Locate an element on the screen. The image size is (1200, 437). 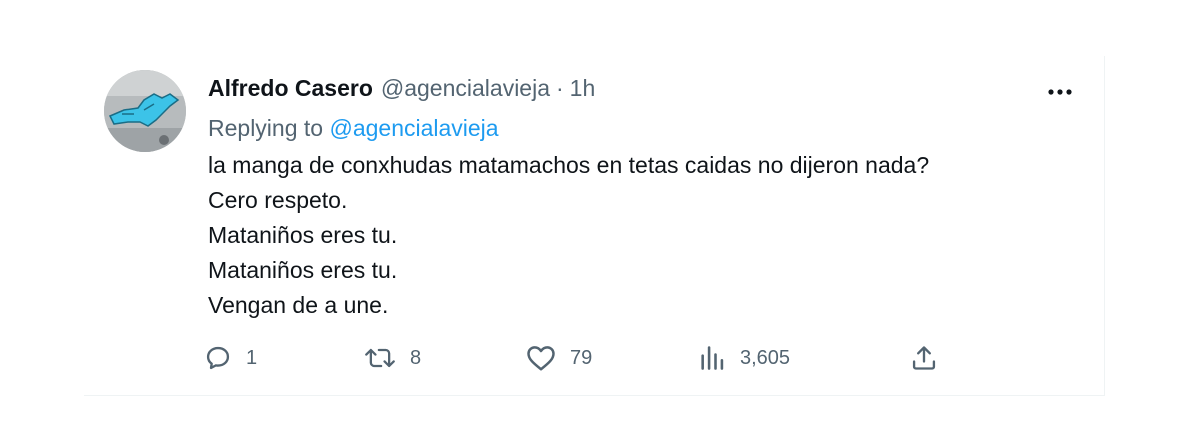
reply-bubble-icon is located at coordinates (218, 358).